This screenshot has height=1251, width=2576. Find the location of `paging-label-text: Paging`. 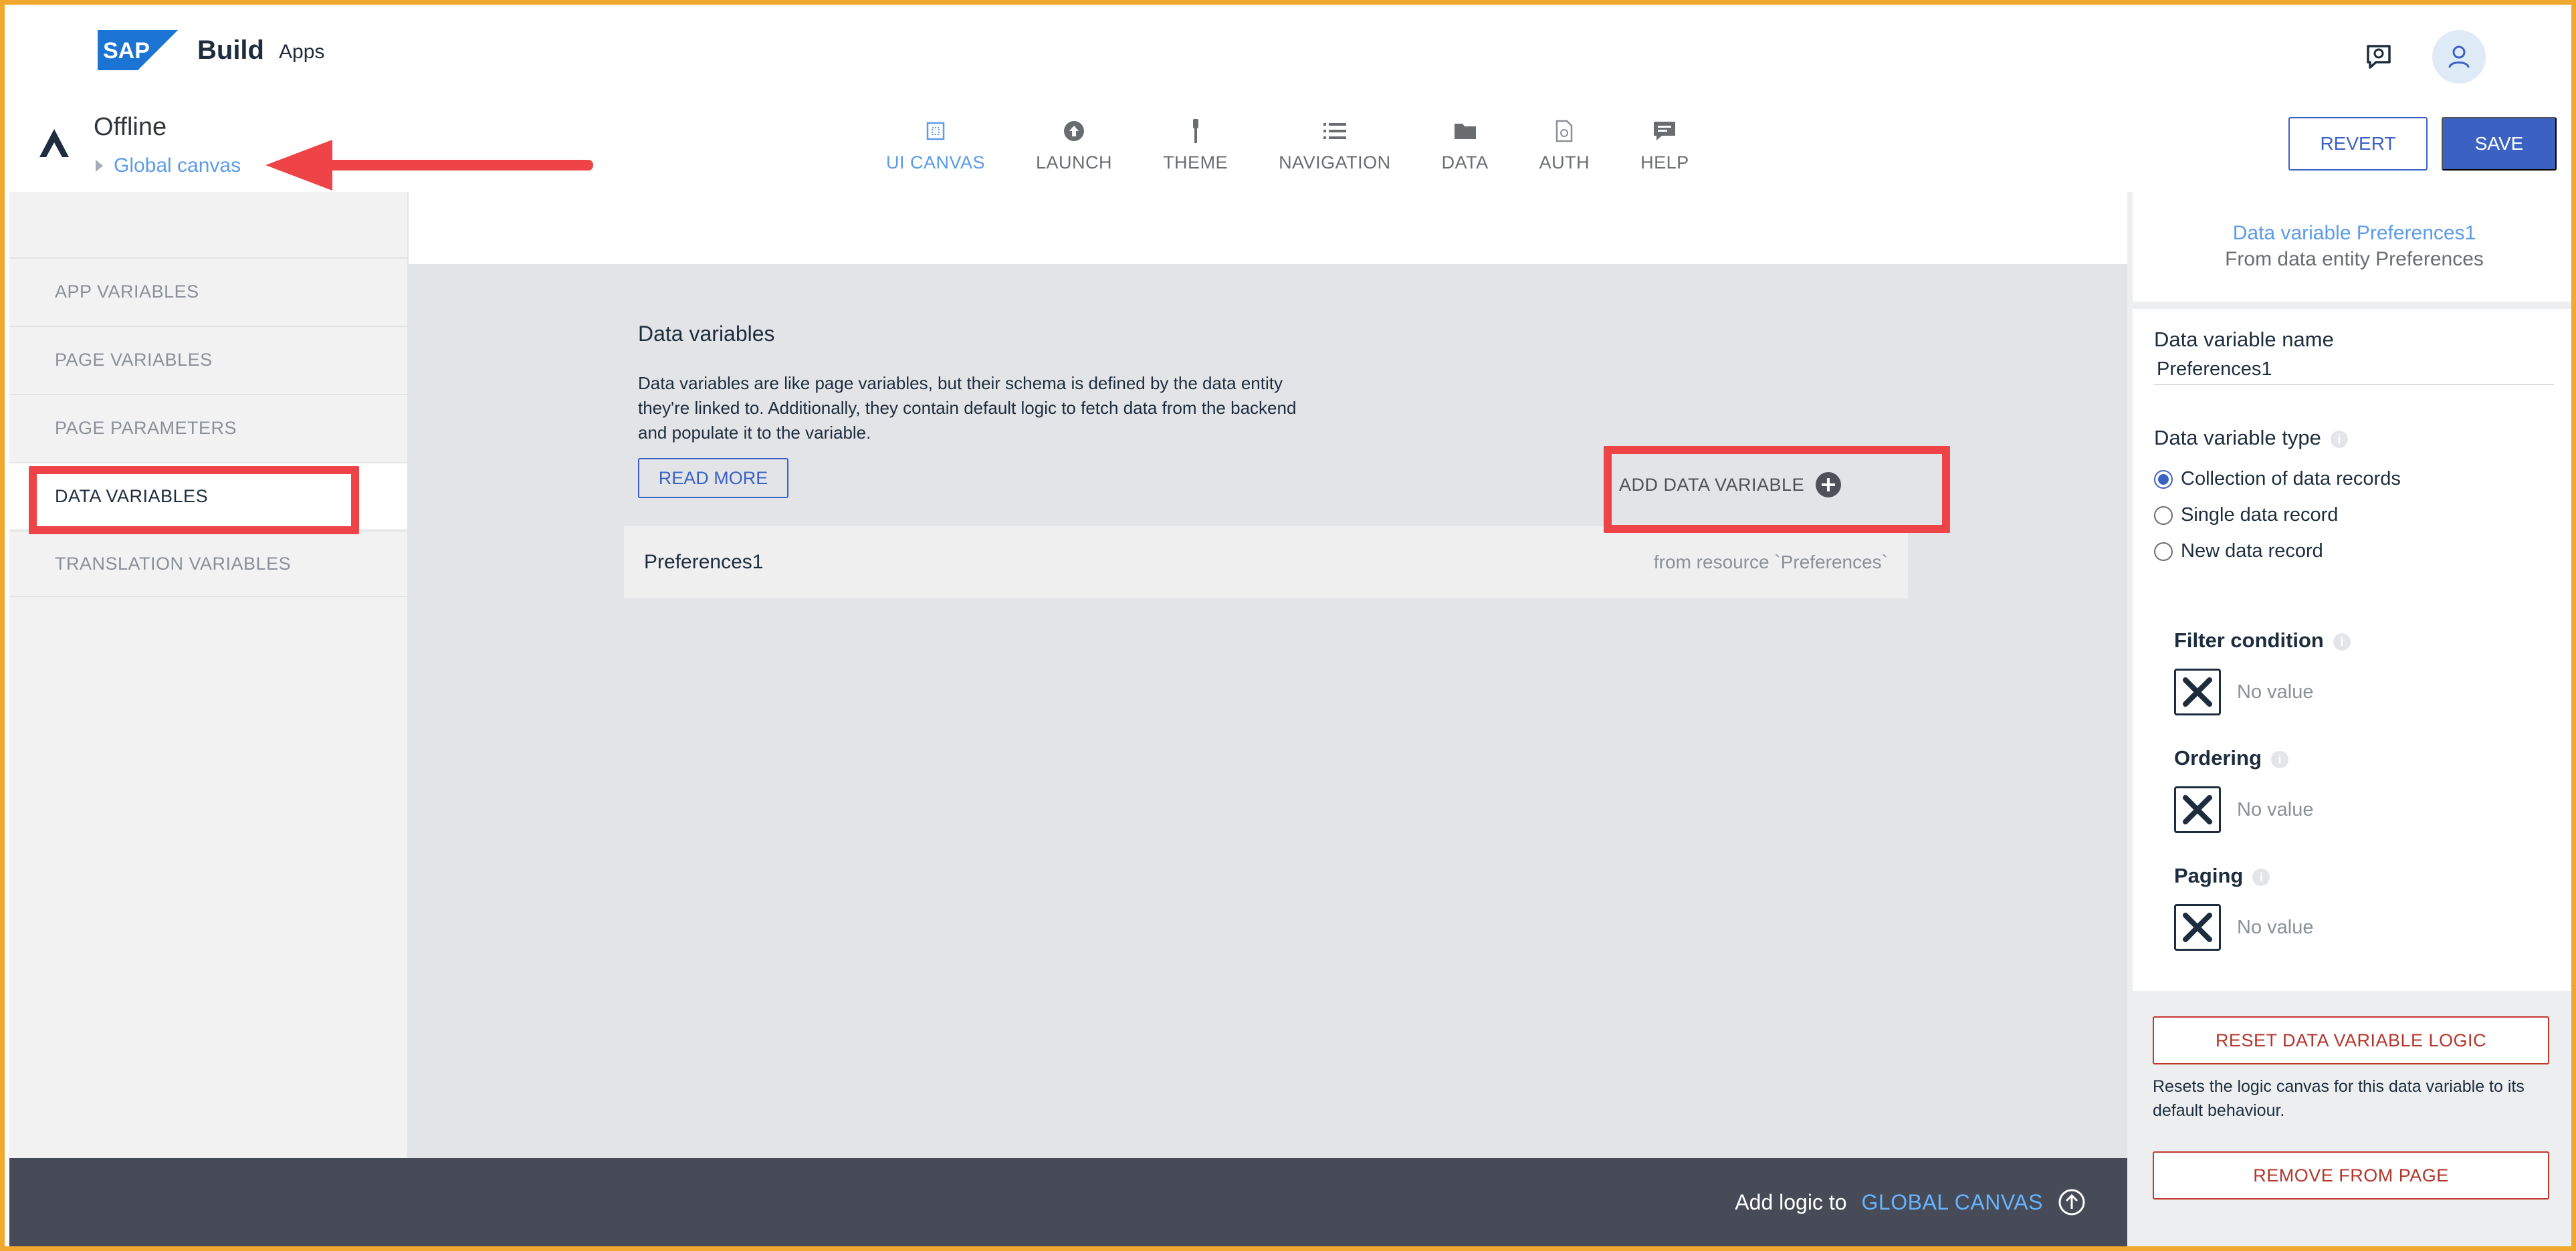

paging-label-text: Paging is located at coordinates (2209, 875).